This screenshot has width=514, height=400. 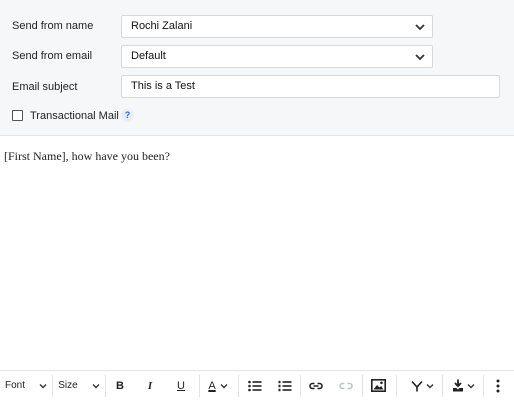 What do you see at coordinates (218, 385) in the screenshot?
I see `text-color-button: A` at bounding box center [218, 385].